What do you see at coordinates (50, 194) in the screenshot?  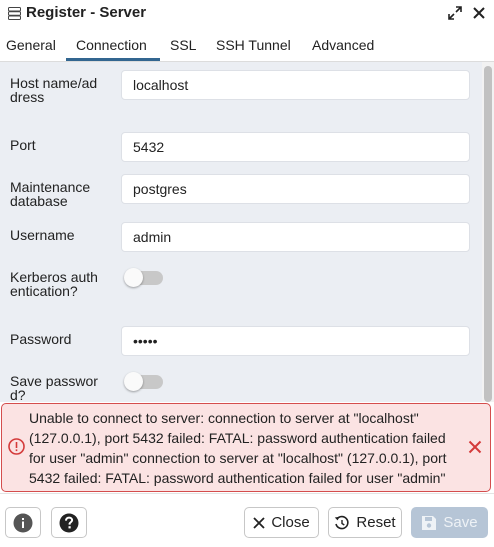 I see `maintenance-database-label: Maintenance database` at bounding box center [50, 194].